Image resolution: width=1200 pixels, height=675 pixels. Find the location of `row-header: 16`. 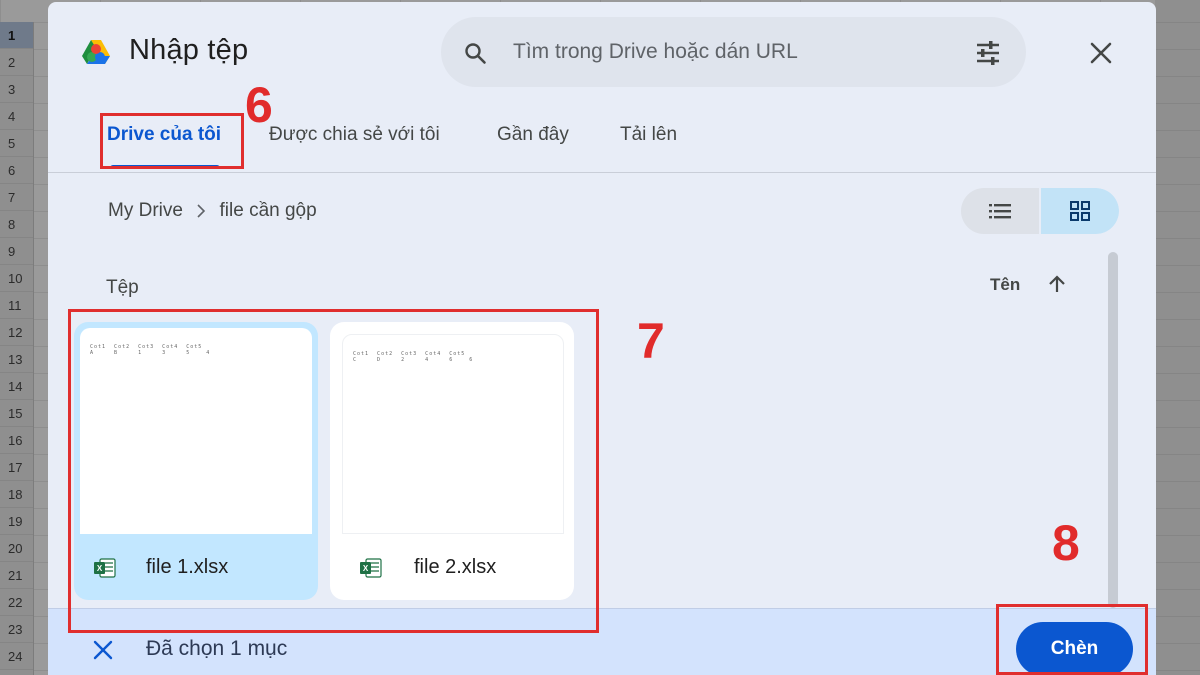

row-header: 16 is located at coordinates (16, 440).